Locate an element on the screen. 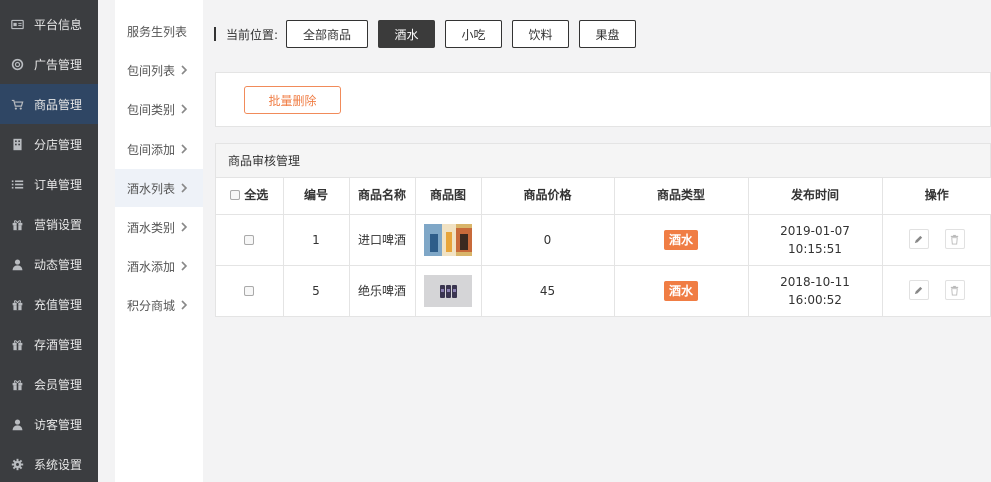 The height and width of the screenshot is (482, 991). sidebar-item-label: 商品管理 is located at coordinates (58, 104).